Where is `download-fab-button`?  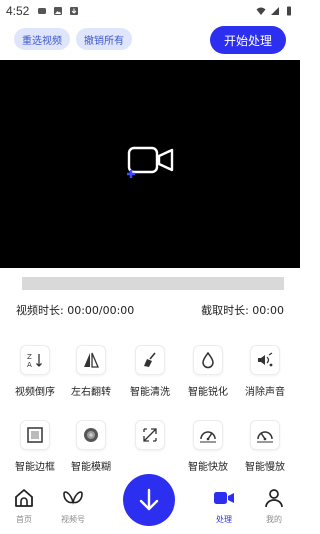 download-fab-button is located at coordinates (149, 500).